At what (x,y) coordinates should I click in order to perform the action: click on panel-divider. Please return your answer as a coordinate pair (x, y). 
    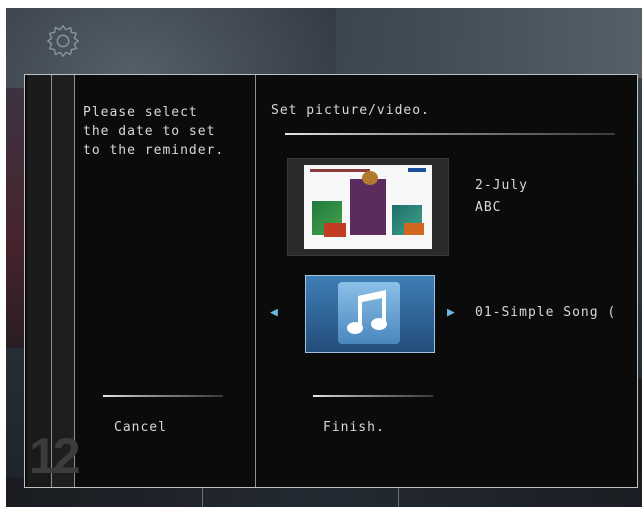
    Looking at the image, I should click on (255, 281).